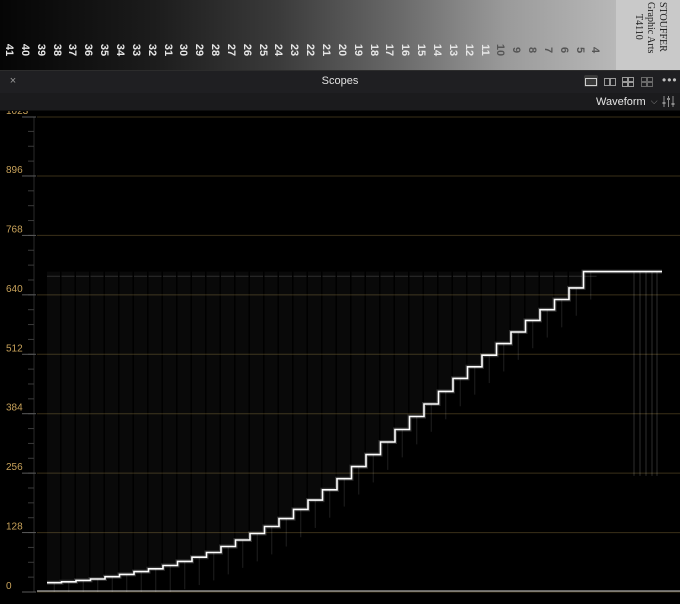 This screenshot has width=680, height=604. Describe the element at coordinates (326, 50) in the screenshot. I see `wedge-step-number: 21` at that location.